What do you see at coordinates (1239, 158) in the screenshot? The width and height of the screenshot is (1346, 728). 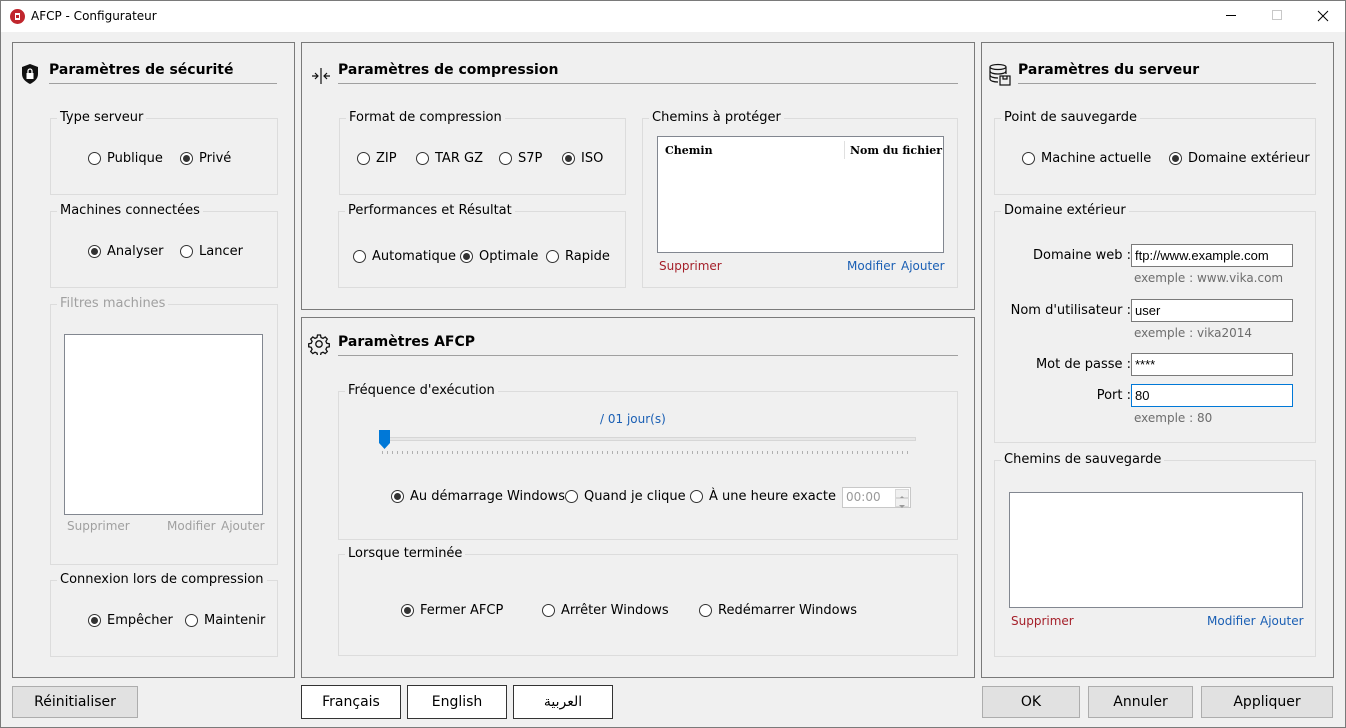 I see `radio-domaine-exterieur: Domaine extérieur` at bounding box center [1239, 158].